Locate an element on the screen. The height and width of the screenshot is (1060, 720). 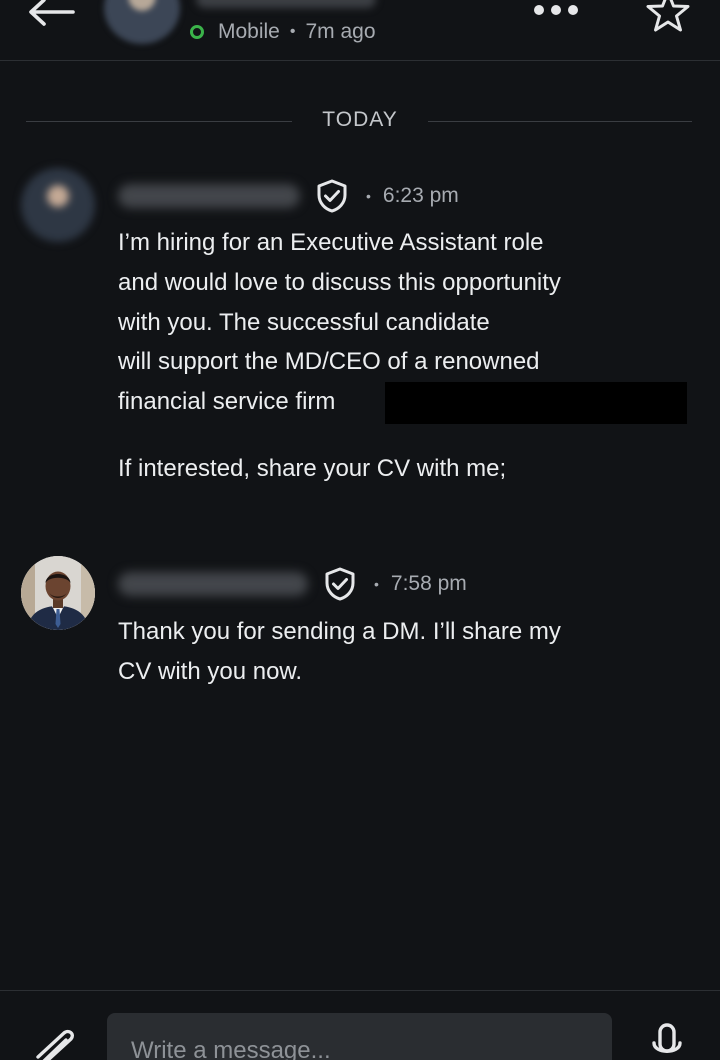
day-label: TODAY is located at coordinates (360, 119).